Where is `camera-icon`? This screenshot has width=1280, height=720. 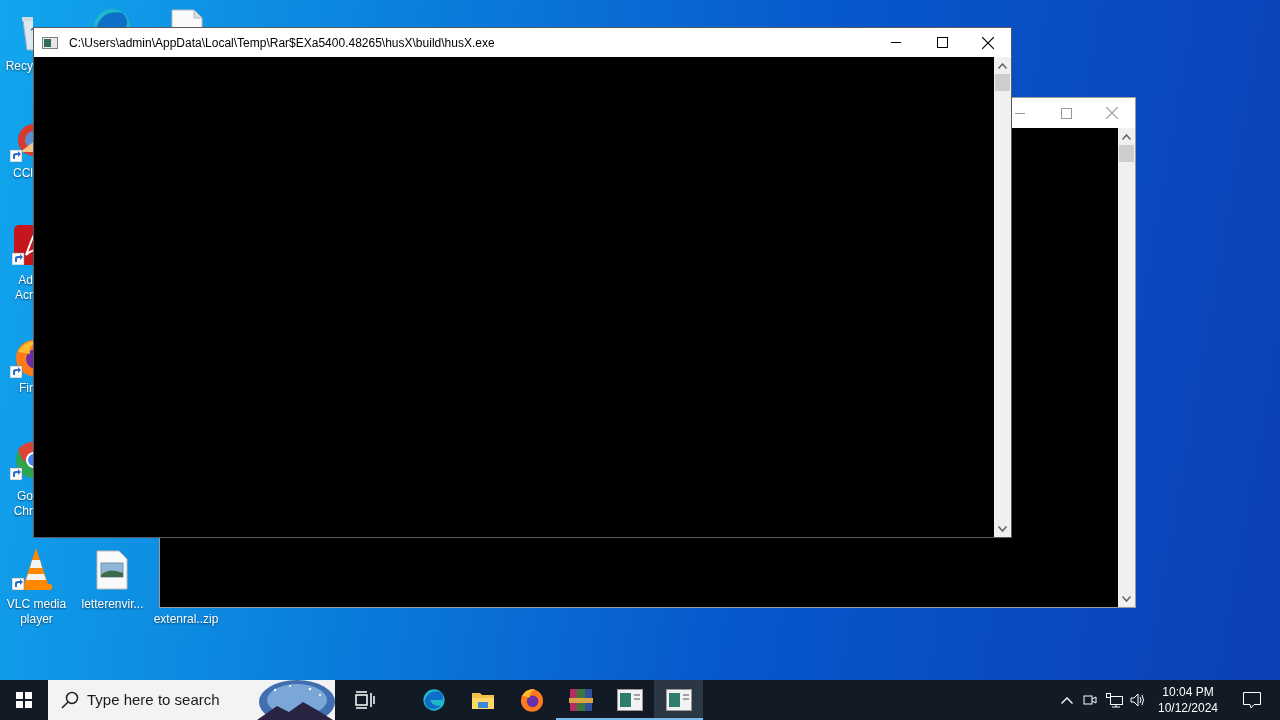 camera-icon is located at coordinates (1090, 700).